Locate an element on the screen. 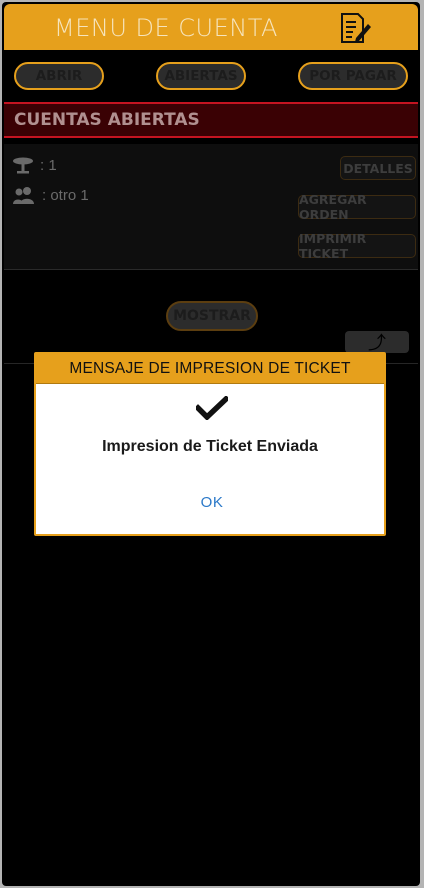 This screenshot has height=888, width=424. ok-button: OK is located at coordinates (212, 502).